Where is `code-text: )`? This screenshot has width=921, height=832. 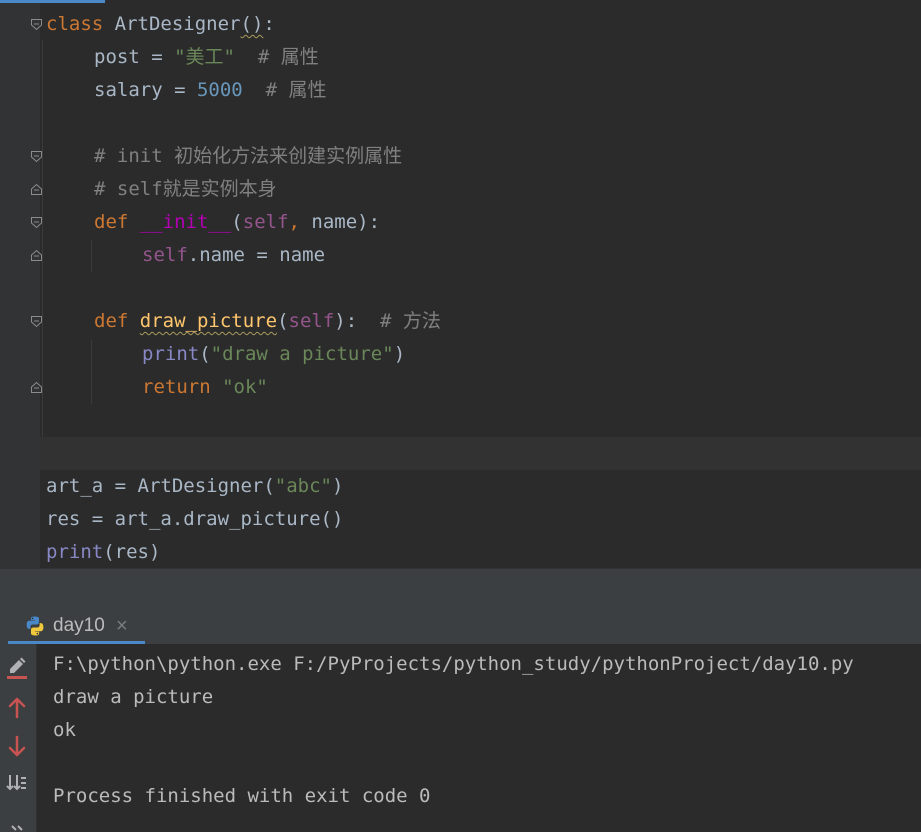 code-text: ) is located at coordinates (337, 486).